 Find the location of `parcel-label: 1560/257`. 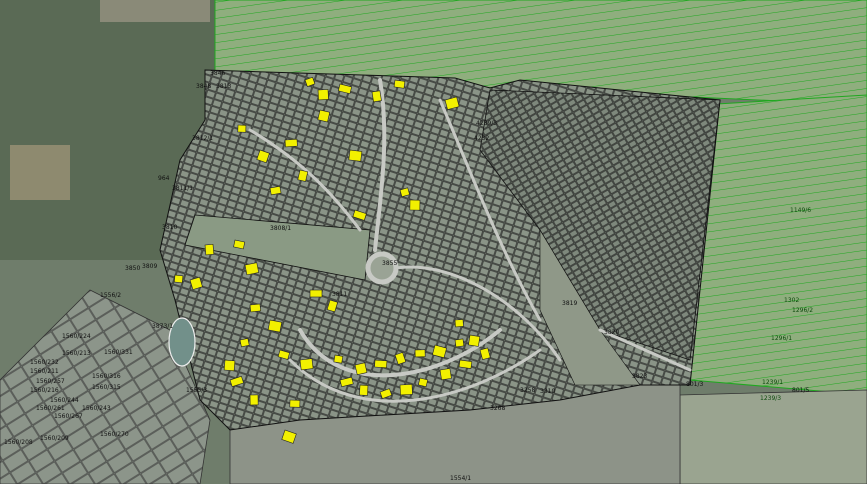

parcel-label: 1560/257 is located at coordinates (50, 381).